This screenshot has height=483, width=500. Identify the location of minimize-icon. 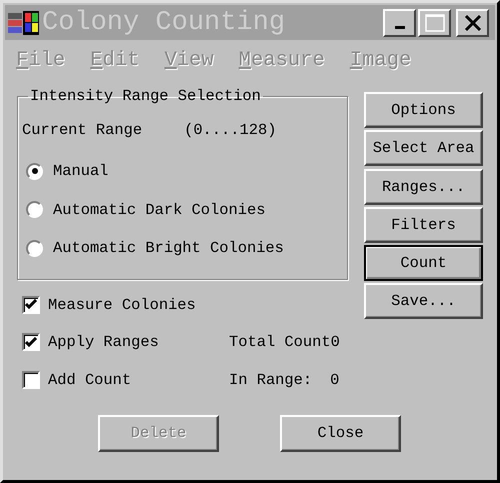
(399, 27).